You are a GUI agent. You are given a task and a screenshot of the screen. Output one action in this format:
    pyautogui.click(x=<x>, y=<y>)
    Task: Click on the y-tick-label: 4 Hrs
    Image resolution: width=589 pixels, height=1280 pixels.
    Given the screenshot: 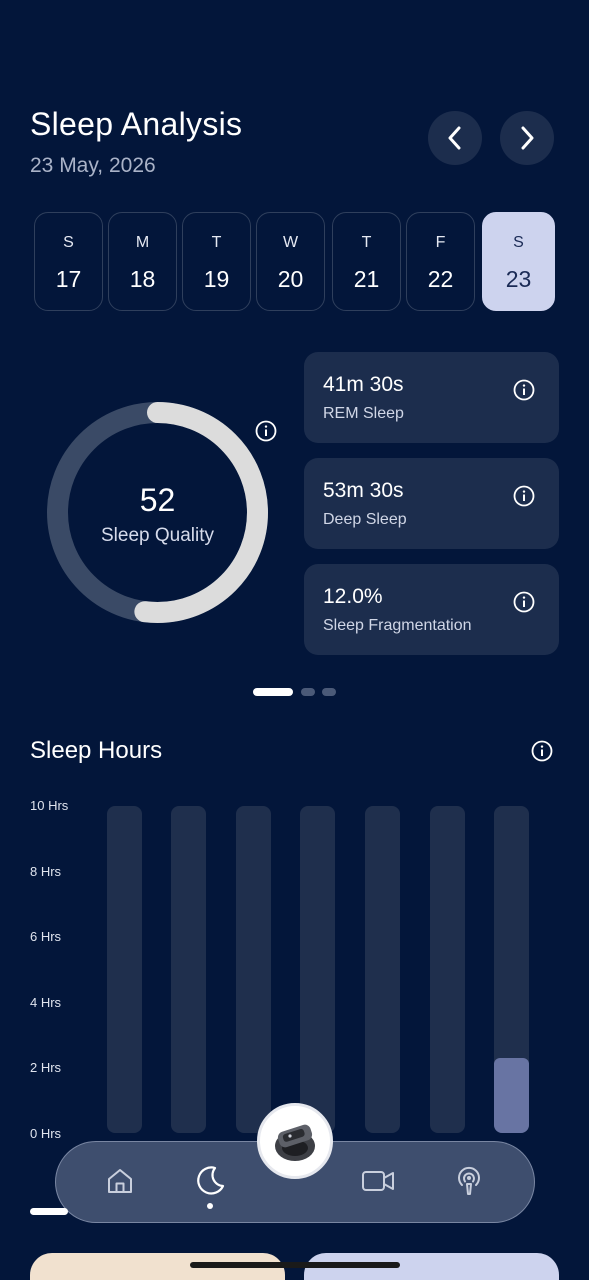 What is the action you would take?
    pyautogui.click(x=46, y=1002)
    